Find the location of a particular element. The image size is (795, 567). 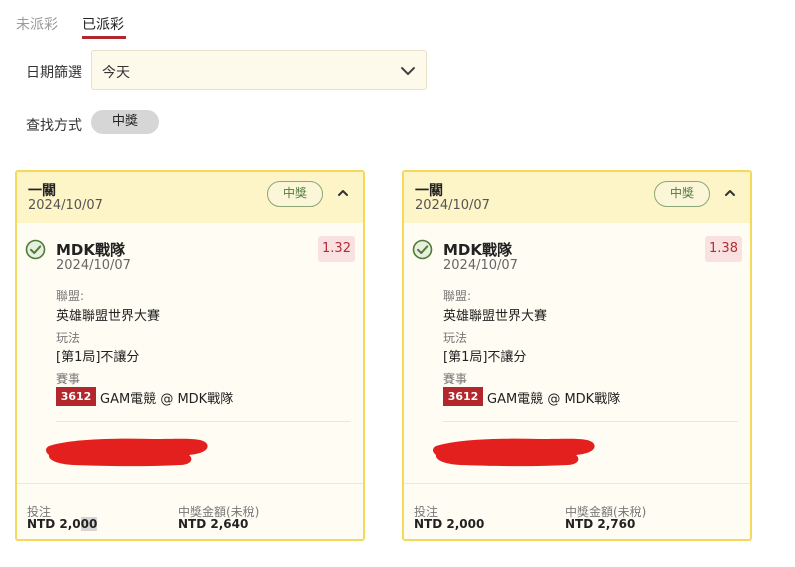

search-method-label: 查找方式 is located at coordinates (54, 126).